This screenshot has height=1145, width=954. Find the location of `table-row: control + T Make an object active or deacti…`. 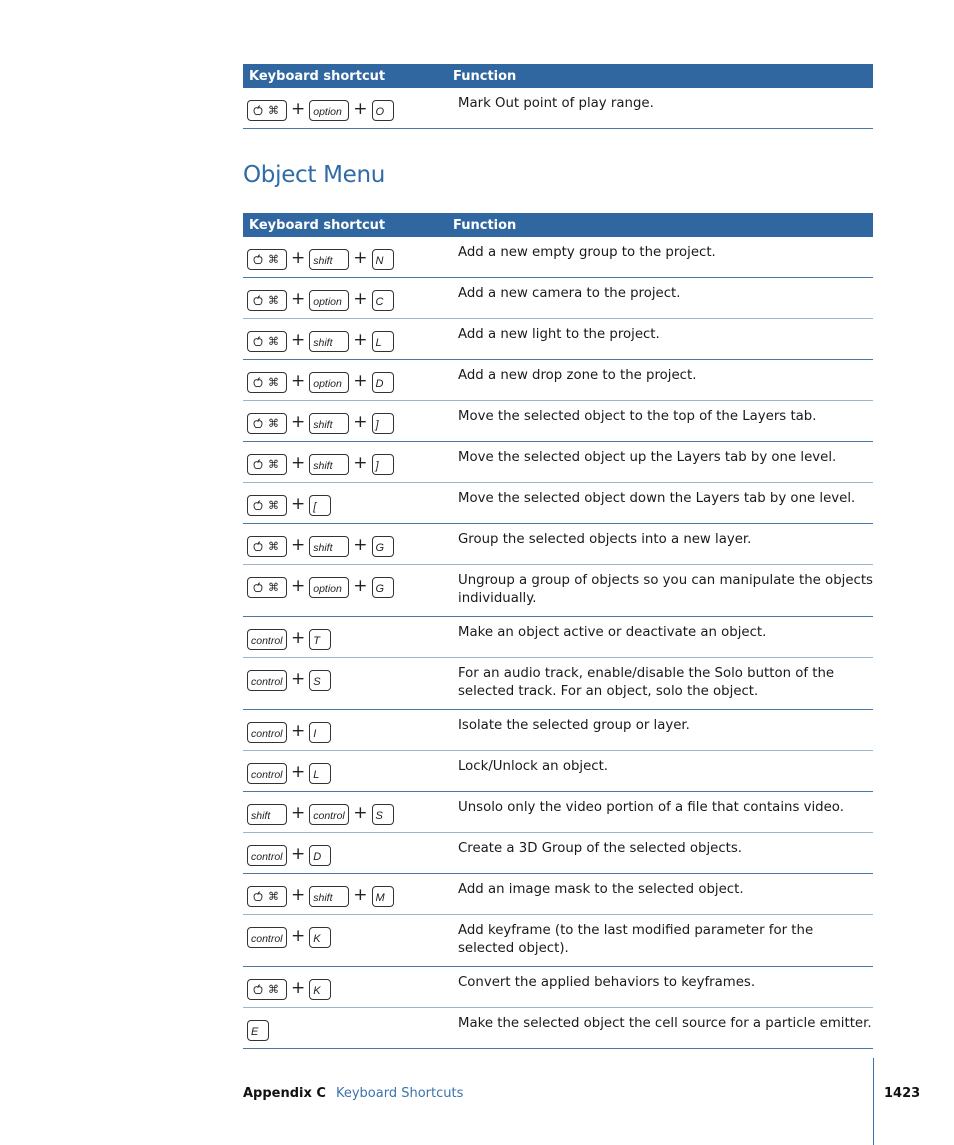

table-row: control + T Make an object active or deacti… is located at coordinates (558, 637).